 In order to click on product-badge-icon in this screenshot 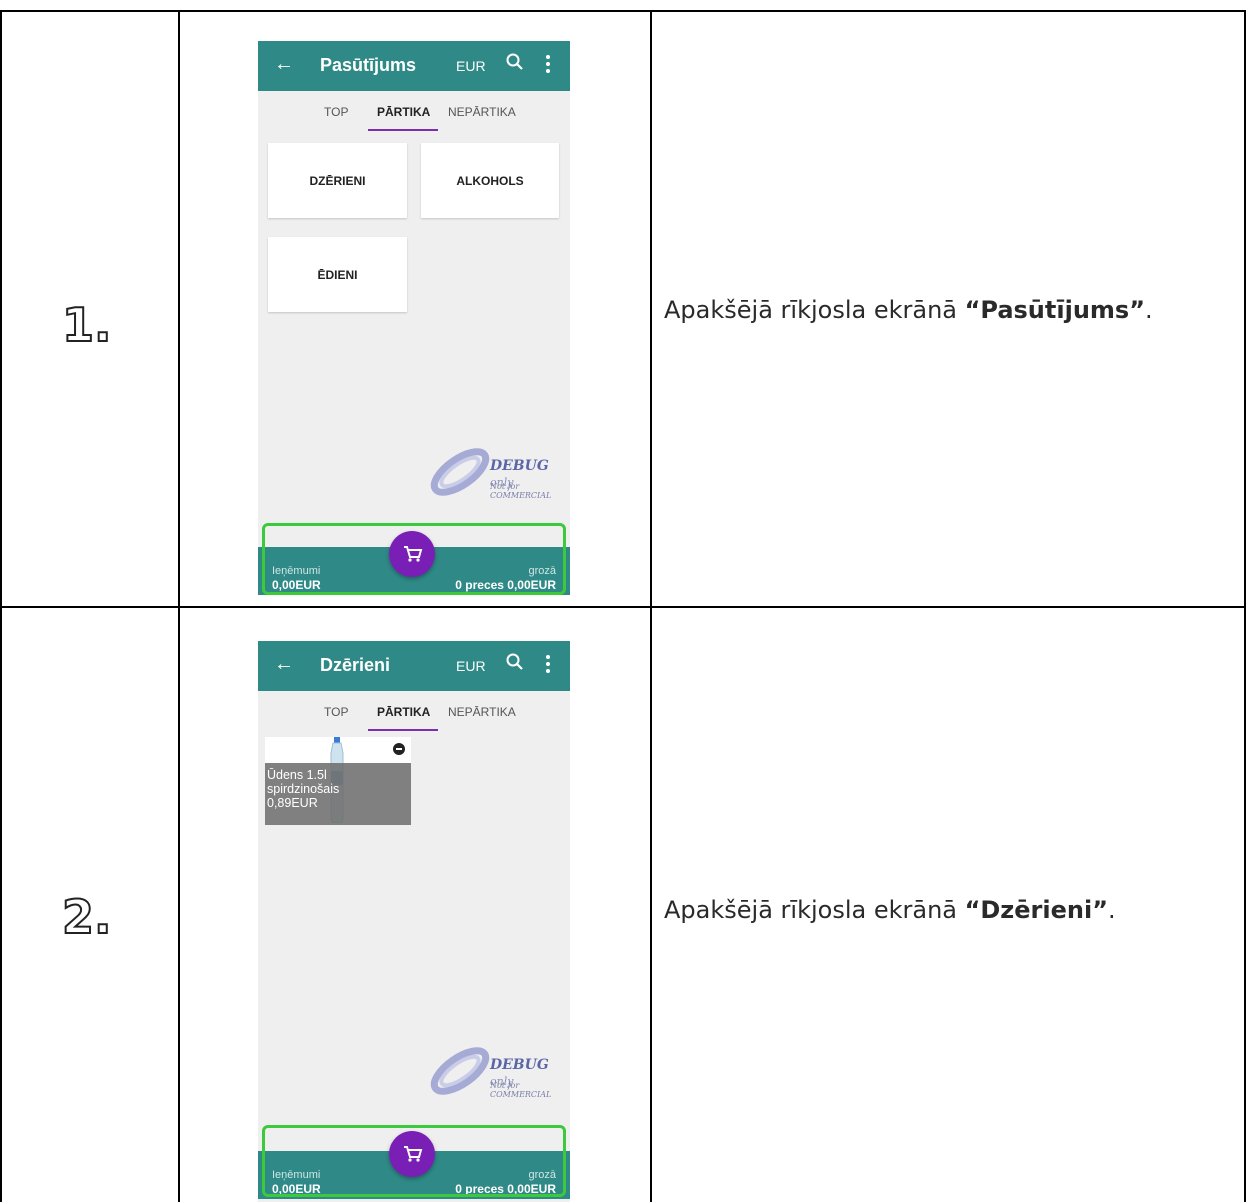, I will do `click(399, 749)`.